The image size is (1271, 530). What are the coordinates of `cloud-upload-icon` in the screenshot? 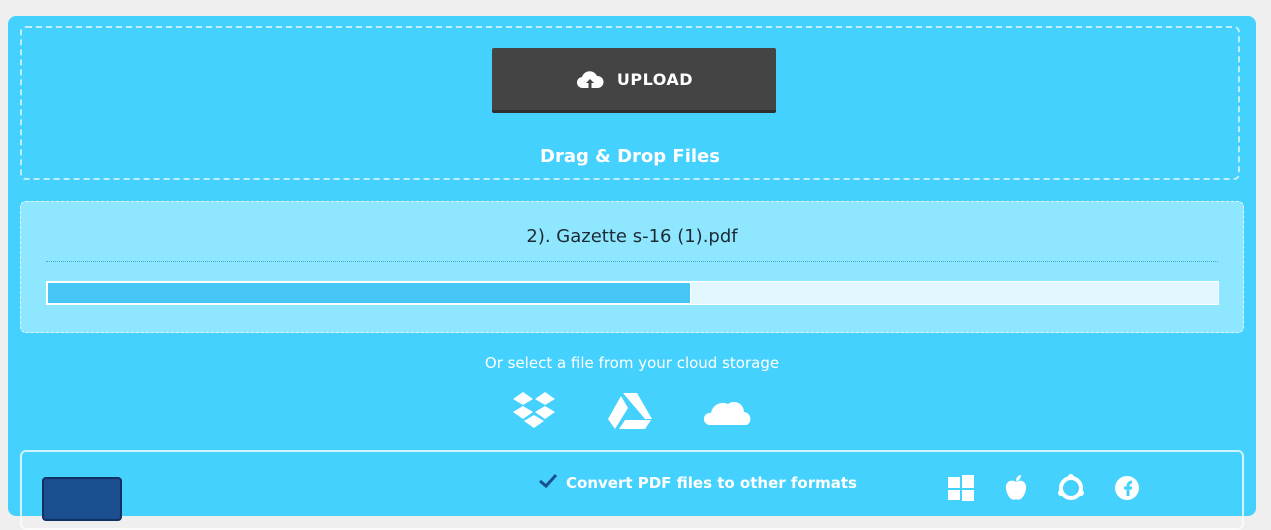 It's located at (590, 79).